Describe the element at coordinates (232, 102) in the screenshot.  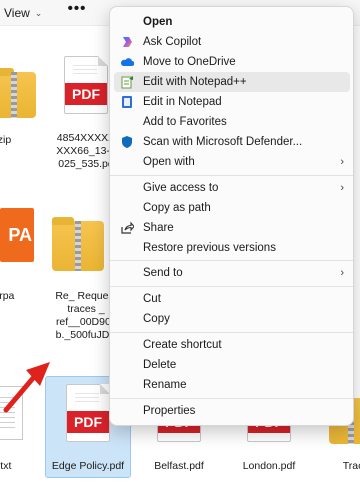
I see `menu-item-edit-in-notepad: Edit in Notepad` at that location.